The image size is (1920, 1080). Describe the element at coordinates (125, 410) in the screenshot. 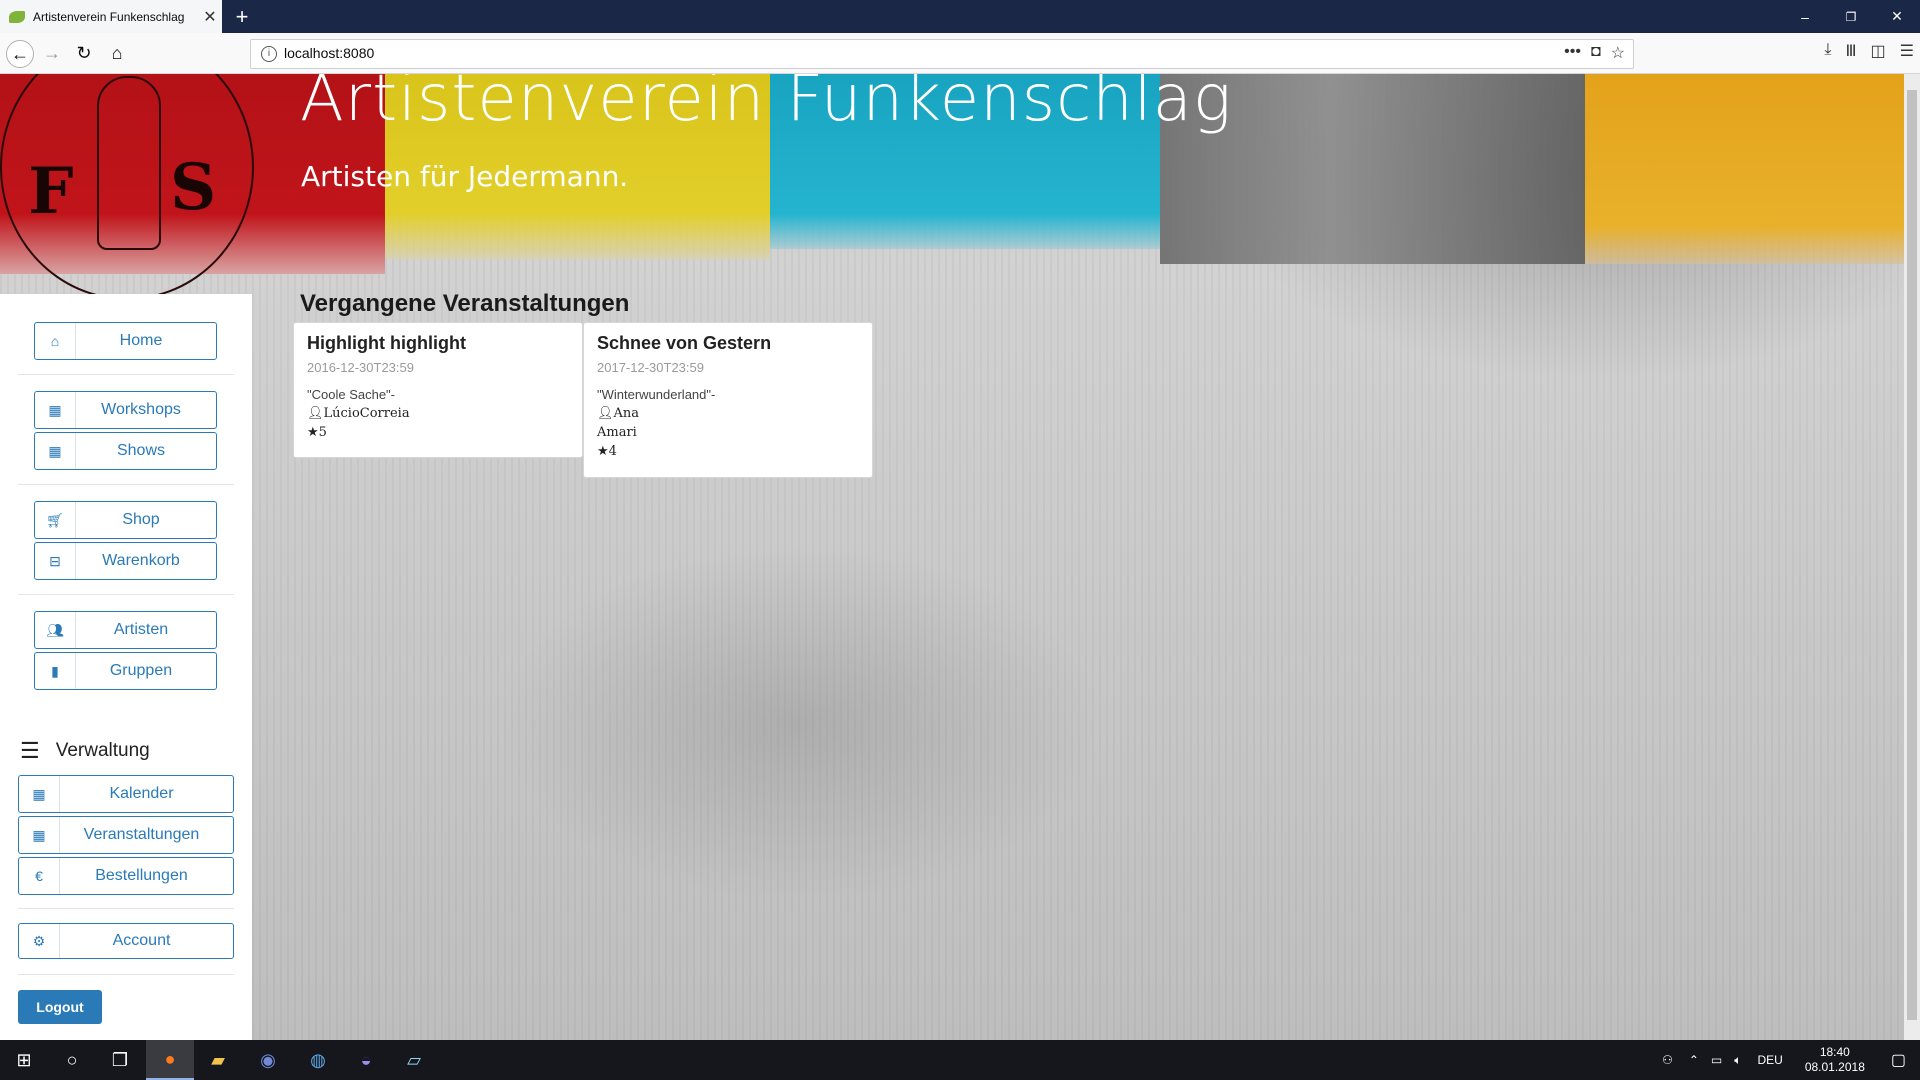

I see `nav-workshops-button: ▦ Workshops` at that location.